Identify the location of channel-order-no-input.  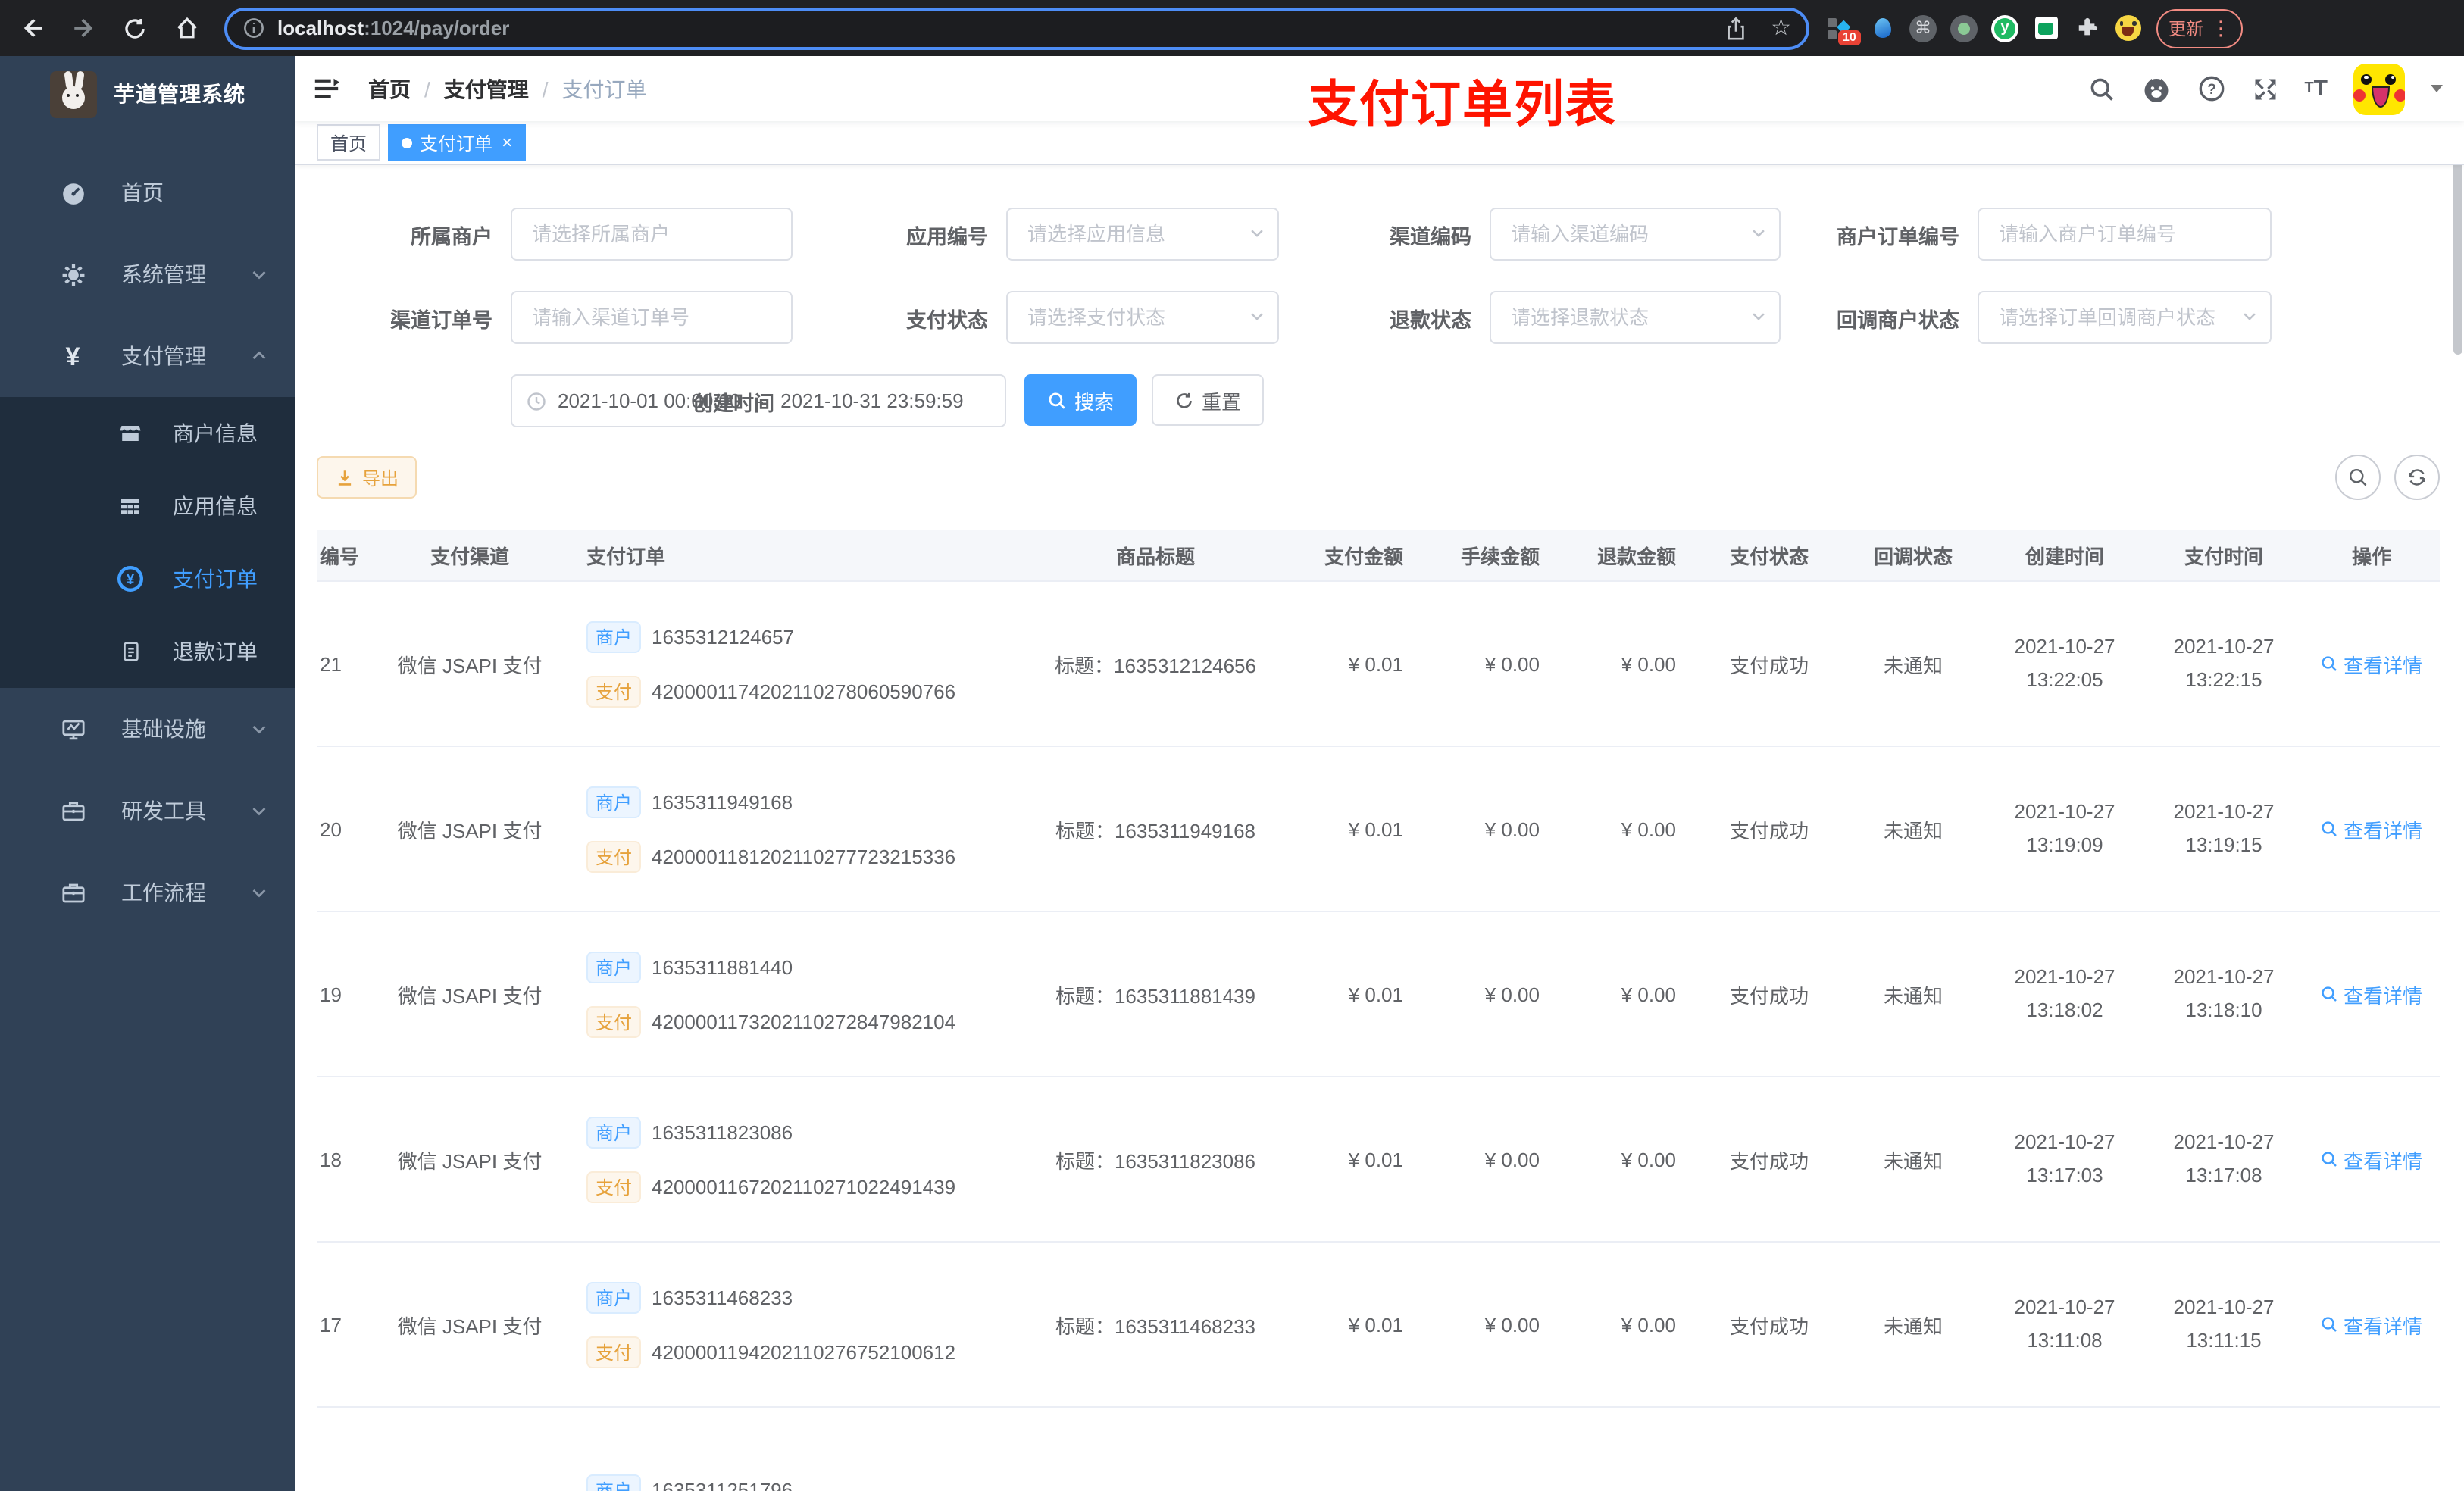
(652, 317).